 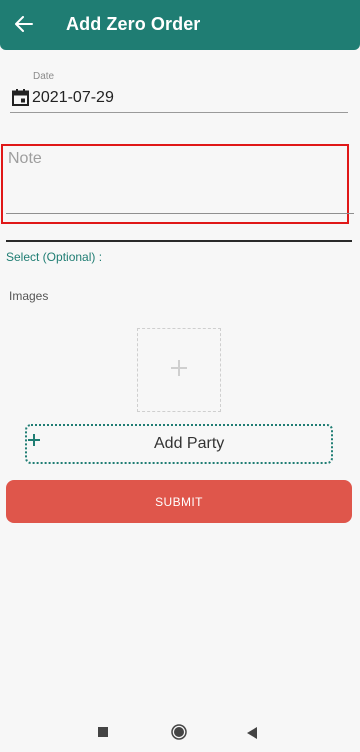 What do you see at coordinates (180, 213) in the screenshot?
I see `note-underline` at bounding box center [180, 213].